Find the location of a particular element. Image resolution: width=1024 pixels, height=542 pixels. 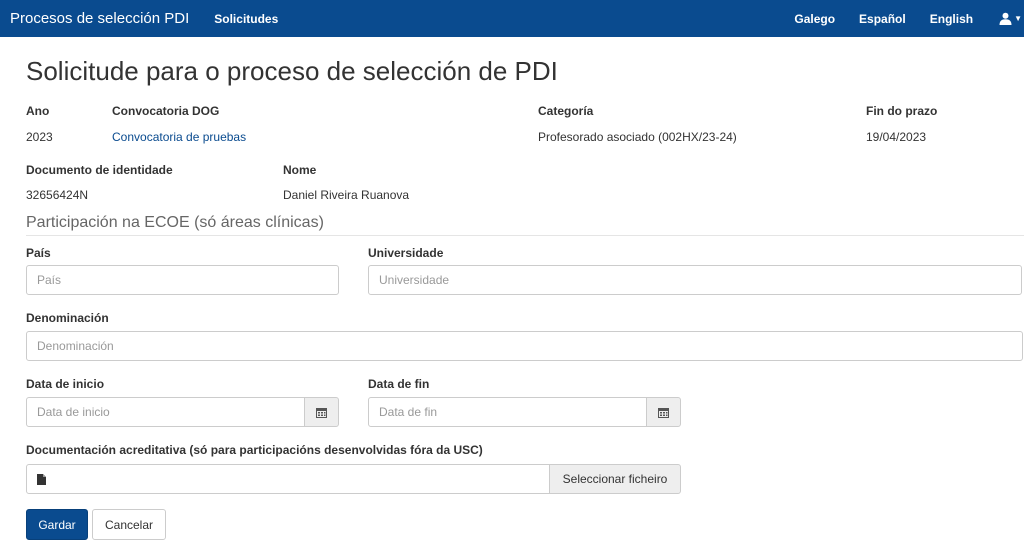

documento-label: Documento de identidade is located at coordinates (99, 170).